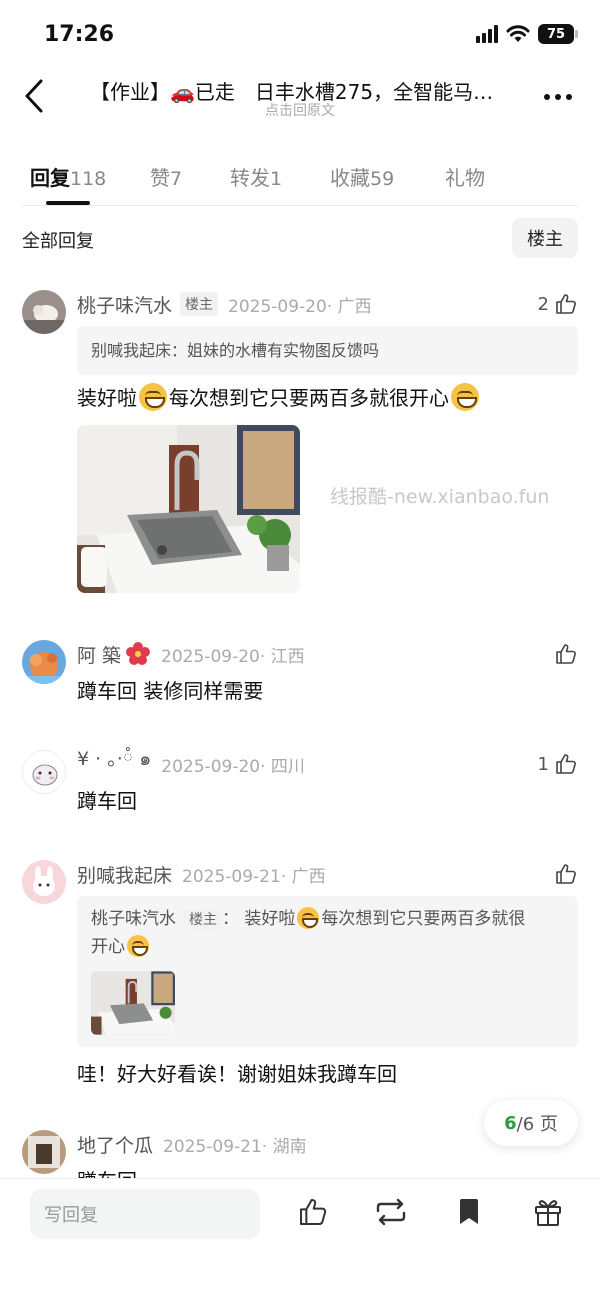 This screenshot has height=1298, width=600. What do you see at coordinates (233, 766) in the screenshot?
I see `comment-date: 2025-09-20· 四川` at bounding box center [233, 766].